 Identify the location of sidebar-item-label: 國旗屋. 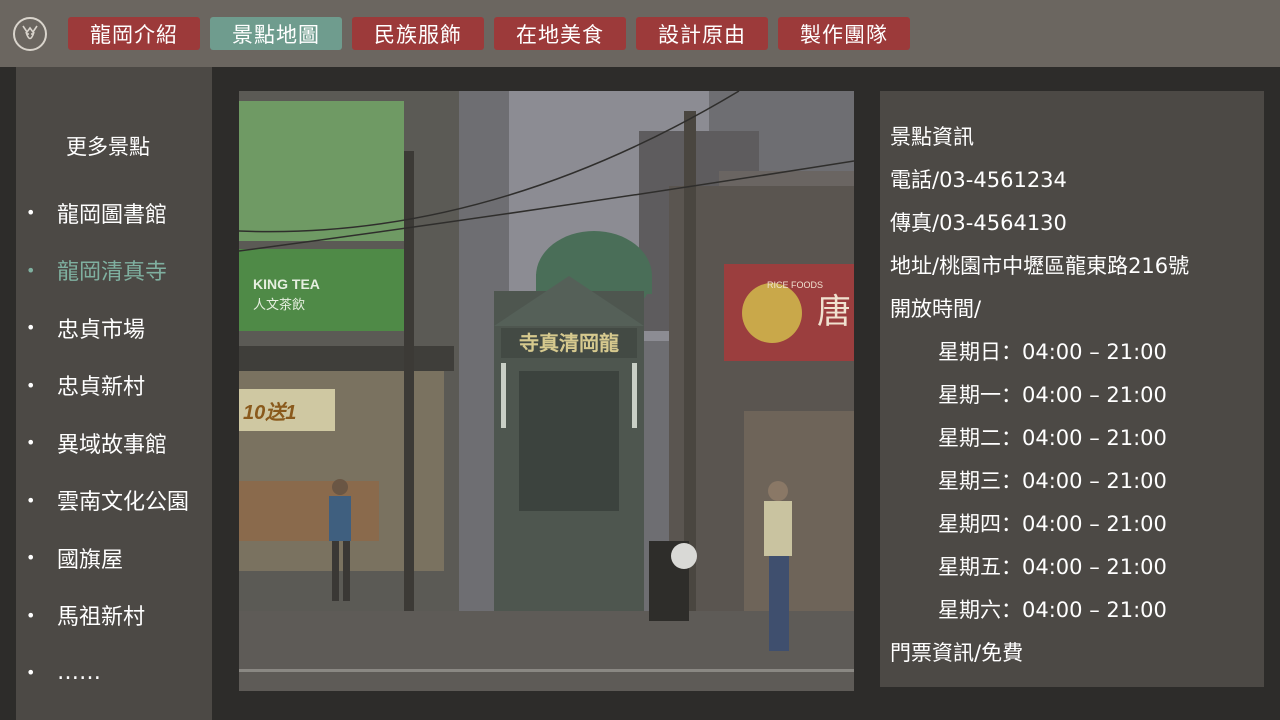
(90, 560).